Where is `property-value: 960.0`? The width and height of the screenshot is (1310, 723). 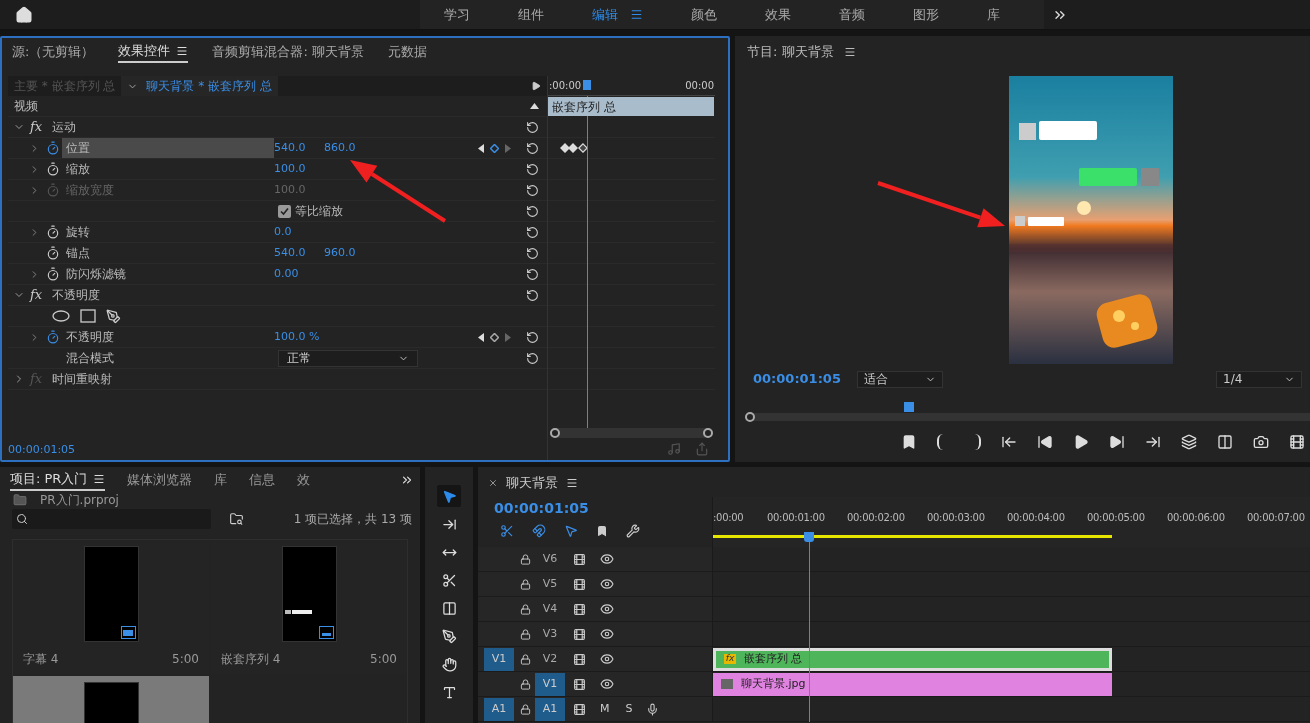 property-value: 960.0 is located at coordinates (349, 253).